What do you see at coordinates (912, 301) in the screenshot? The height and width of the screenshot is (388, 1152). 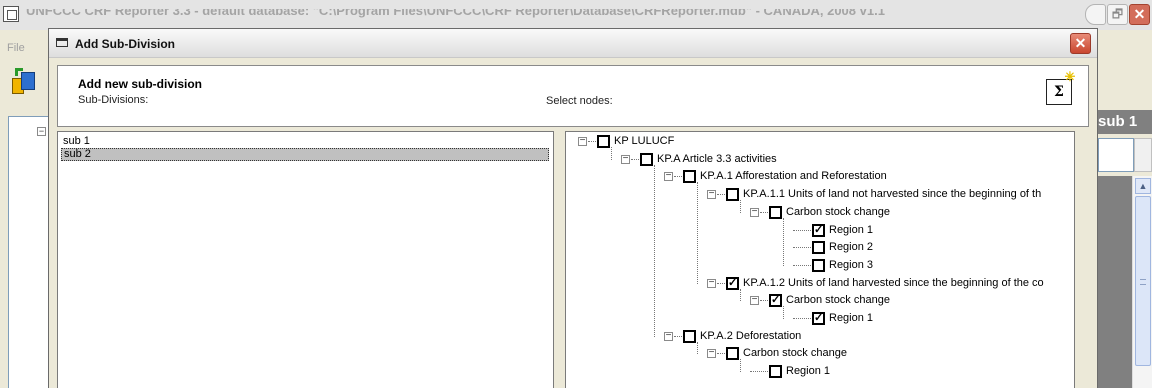 I see `tree-node: − ✓ Carbon stock change` at bounding box center [912, 301].